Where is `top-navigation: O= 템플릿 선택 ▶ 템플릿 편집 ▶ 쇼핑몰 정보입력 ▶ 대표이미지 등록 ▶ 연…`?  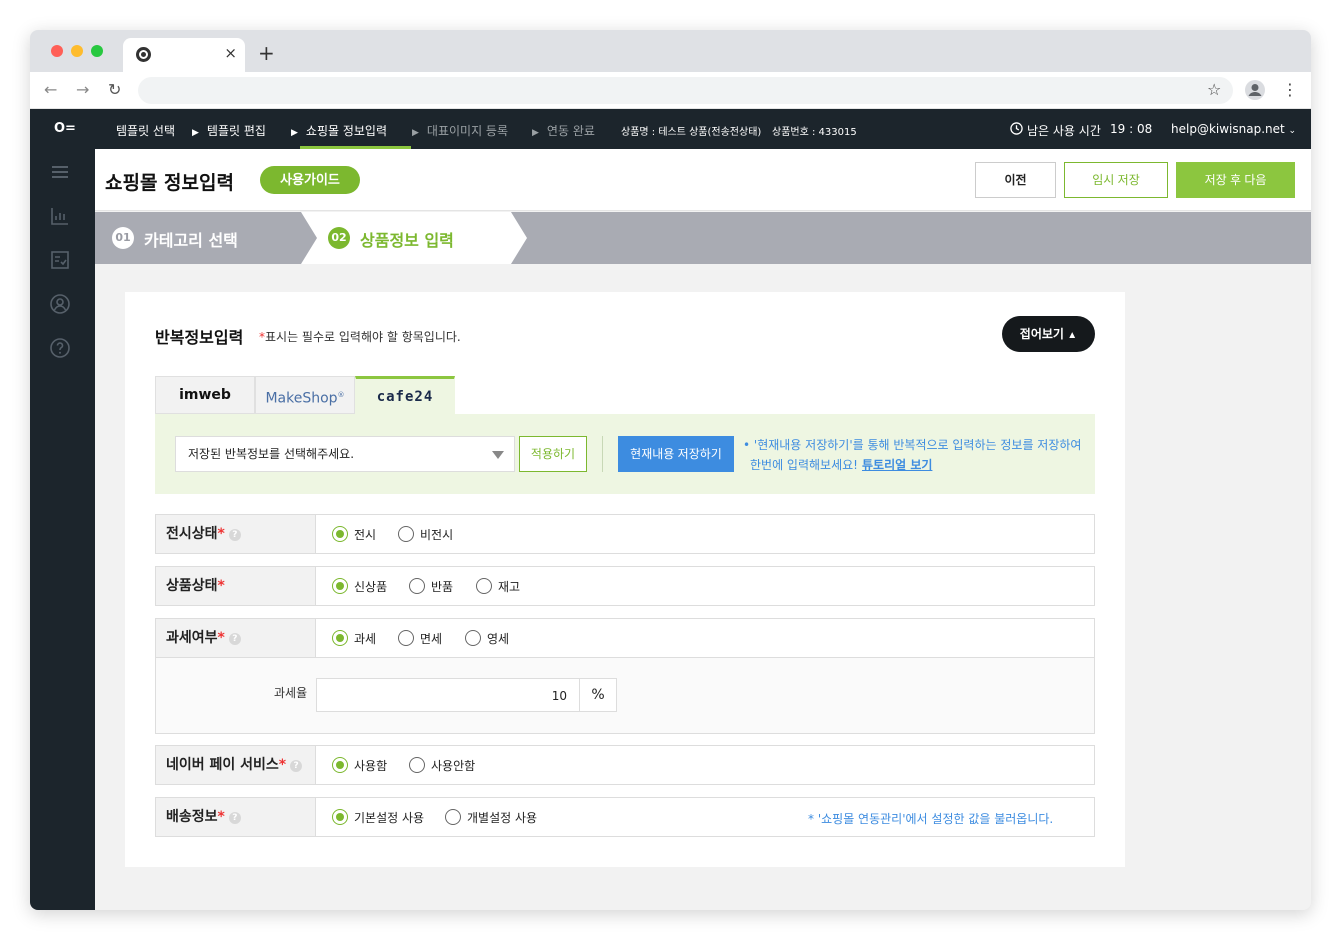 top-navigation: O= 템플릿 선택 ▶ 템플릿 편집 ▶ 쇼핑몰 정보입력 ▶ 대표이미지 등록 ▶ 연… is located at coordinates (670, 129).